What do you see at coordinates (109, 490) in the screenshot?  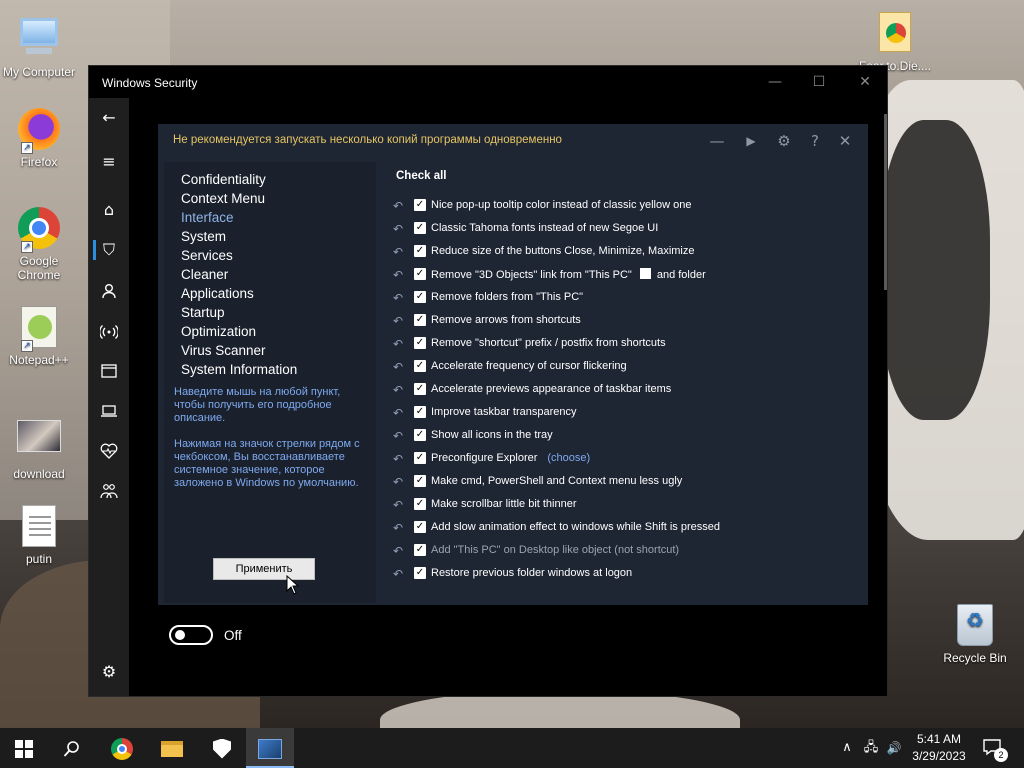 I see `family-icon` at bounding box center [109, 490].